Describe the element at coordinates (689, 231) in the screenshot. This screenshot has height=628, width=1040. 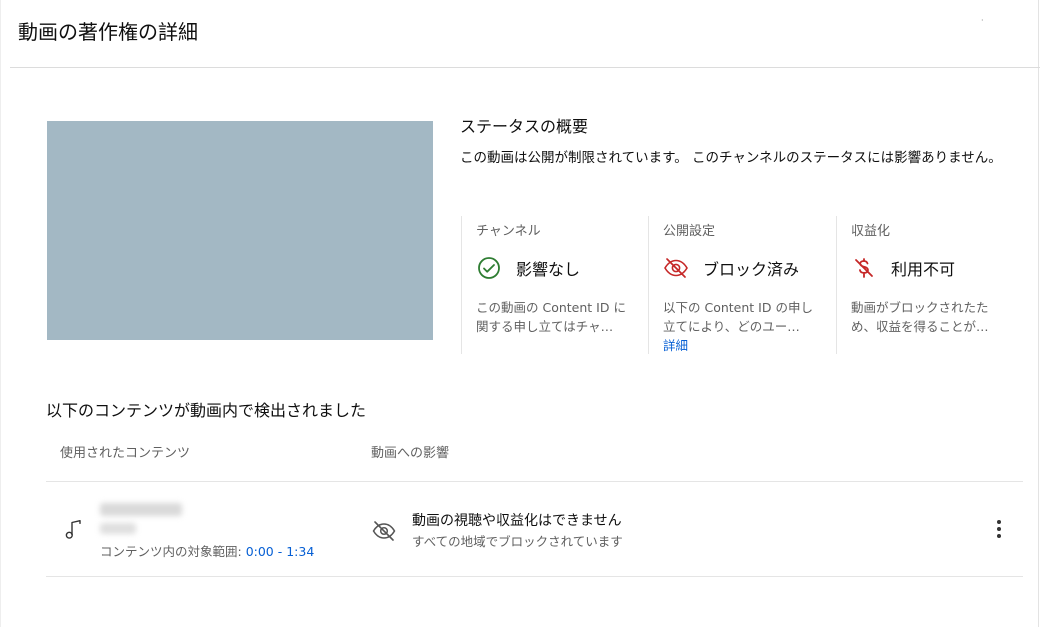
I see `card-label: 公開設定` at that location.